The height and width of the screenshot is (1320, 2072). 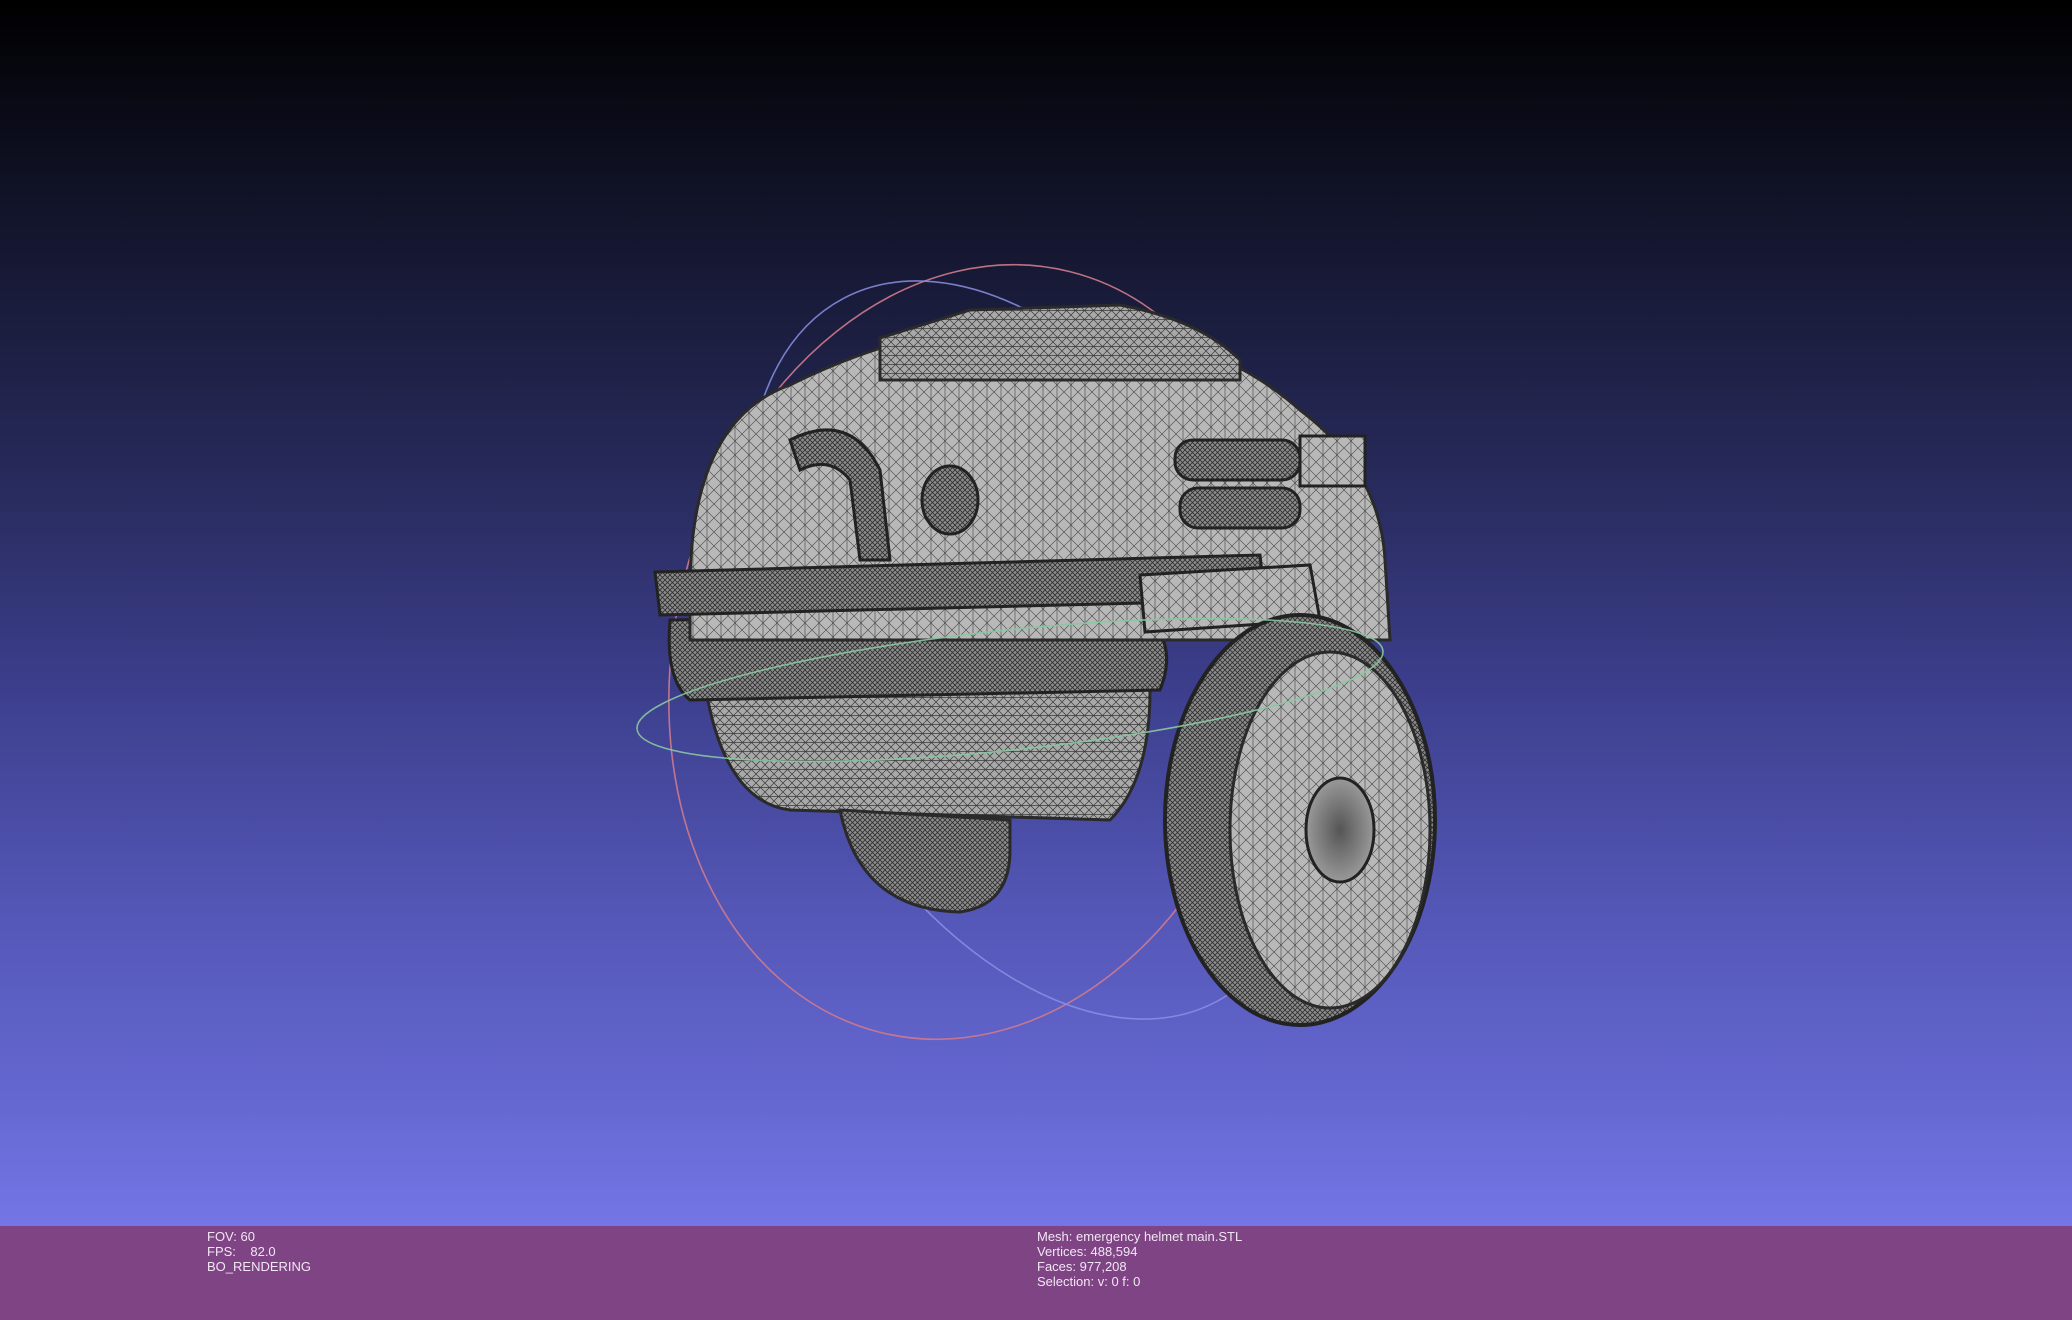 I want to click on mesh-name-readout: Mesh: emergency helmet main.STL, so click(x=1139, y=1236).